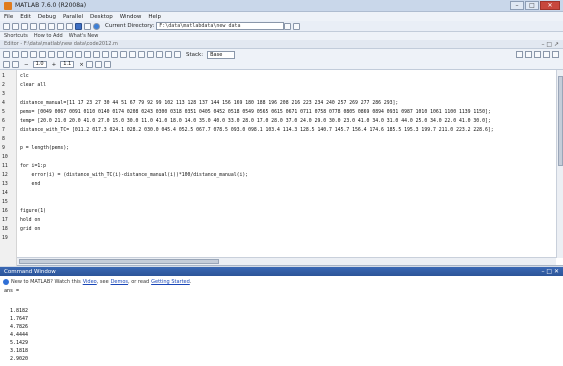  I want to click on step-icon, so click(141, 54).